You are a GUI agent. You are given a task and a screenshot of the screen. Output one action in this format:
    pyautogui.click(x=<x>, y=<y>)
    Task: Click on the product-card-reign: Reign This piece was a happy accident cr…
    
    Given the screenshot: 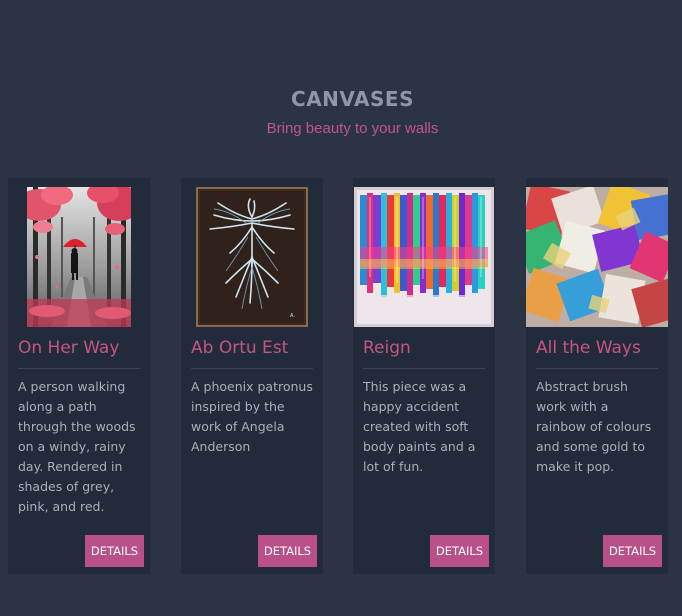 What is the action you would take?
    pyautogui.click(x=424, y=376)
    